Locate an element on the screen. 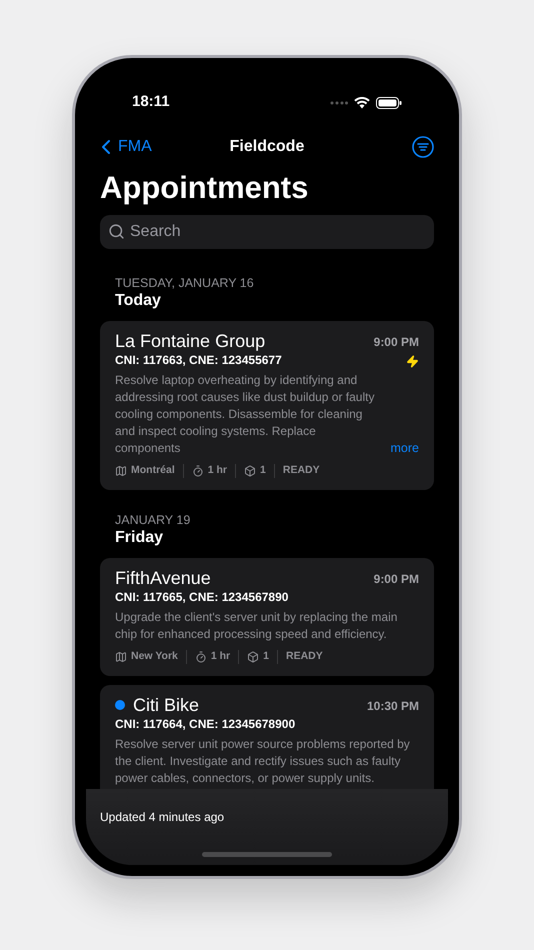  job-description: Upgrade the client's server unit by replacing the main chip for enhanced processing speed and efficiency. is located at coordinates (256, 625).